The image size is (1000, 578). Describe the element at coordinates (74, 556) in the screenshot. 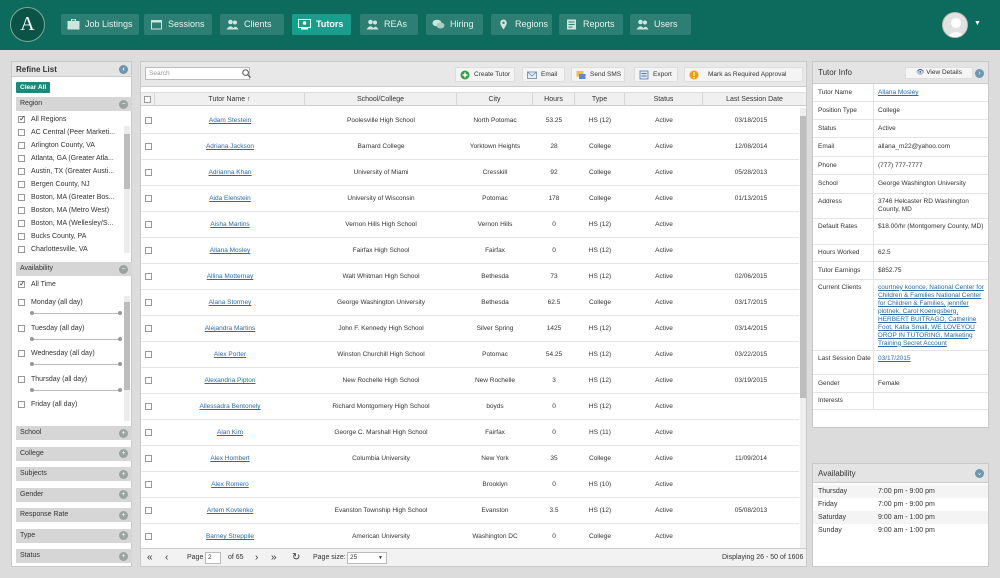

I see `filter-section-status: Status +` at that location.